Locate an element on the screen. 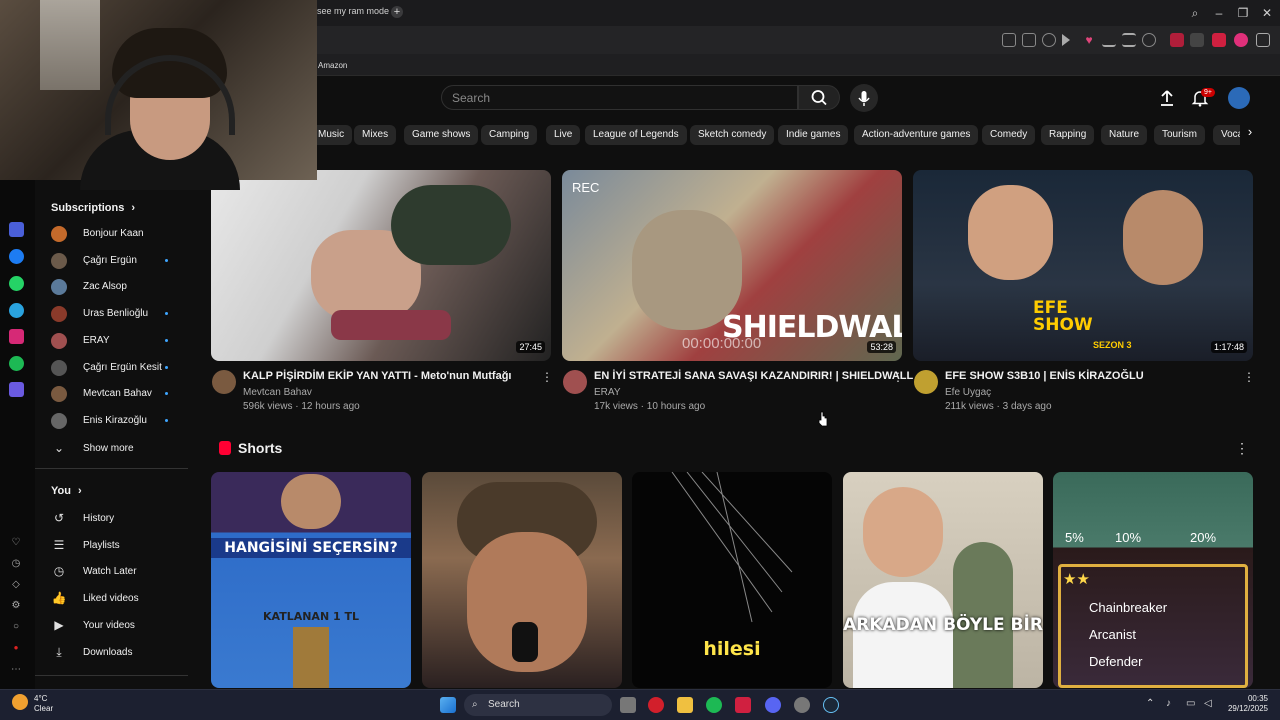 The height and width of the screenshot is (720, 1280). video-thumbnail: REC SHIELDWALL 00:00:00:00 53:28 is located at coordinates (732, 265).